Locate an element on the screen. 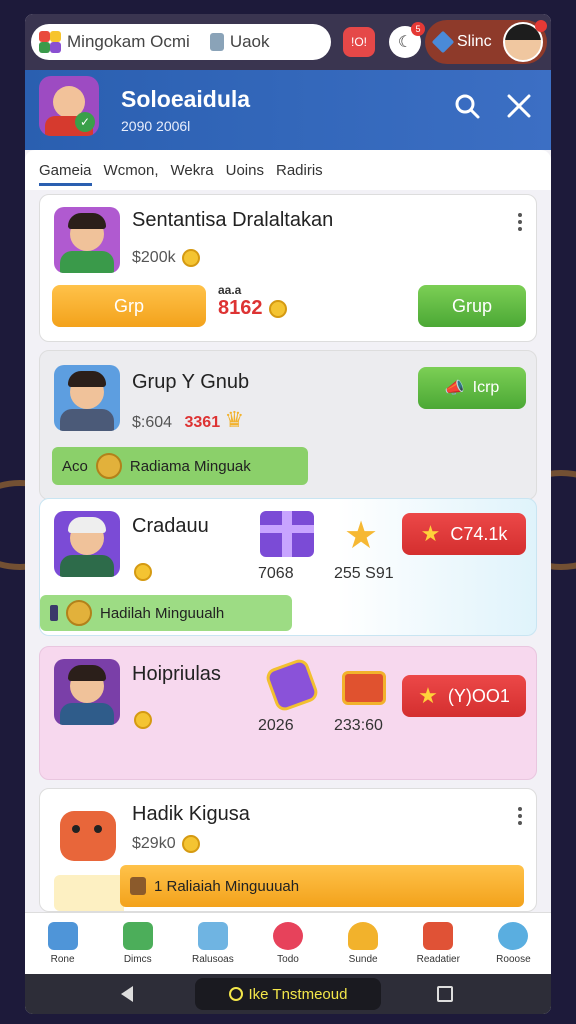 The width and height of the screenshot is (576, 1024). verified-icon: ✓ is located at coordinates (85, 122).